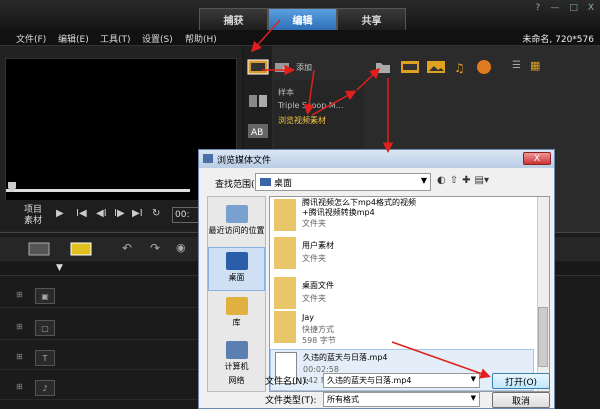  What do you see at coordinates (73, 38) in the screenshot?
I see `menu-edit: 编辑(E)` at bounding box center [73, 38].